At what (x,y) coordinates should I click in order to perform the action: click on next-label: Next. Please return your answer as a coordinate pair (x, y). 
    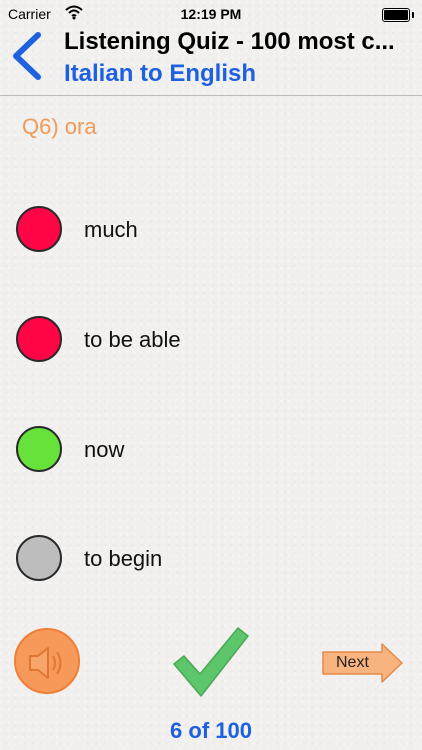
    Looking at the image, I should click on (352, 662).